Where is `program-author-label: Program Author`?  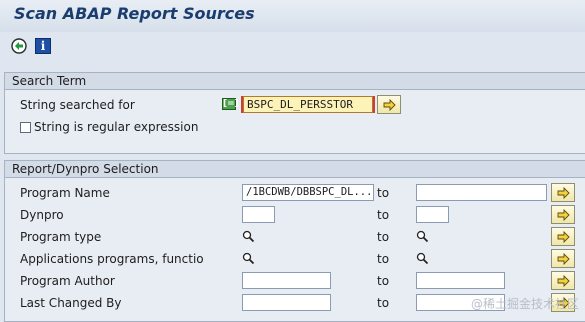
program-author-label: Program Author is located at coordinates (67, 281).